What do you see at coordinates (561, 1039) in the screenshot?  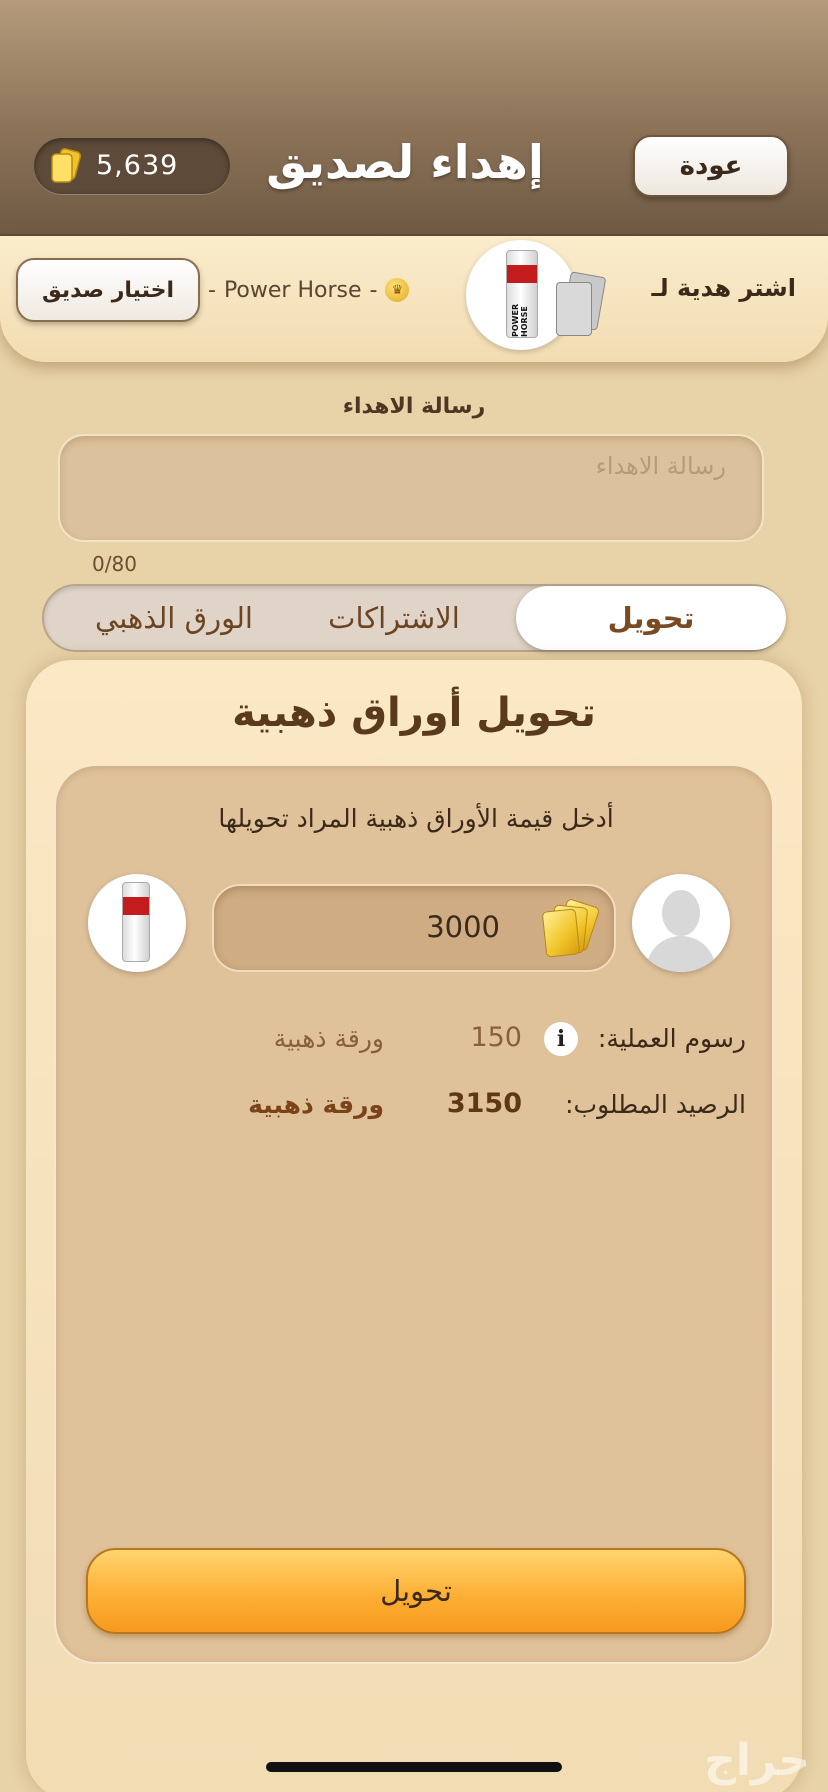 I see `info-icon: i` at bounding box center [561, 1039].